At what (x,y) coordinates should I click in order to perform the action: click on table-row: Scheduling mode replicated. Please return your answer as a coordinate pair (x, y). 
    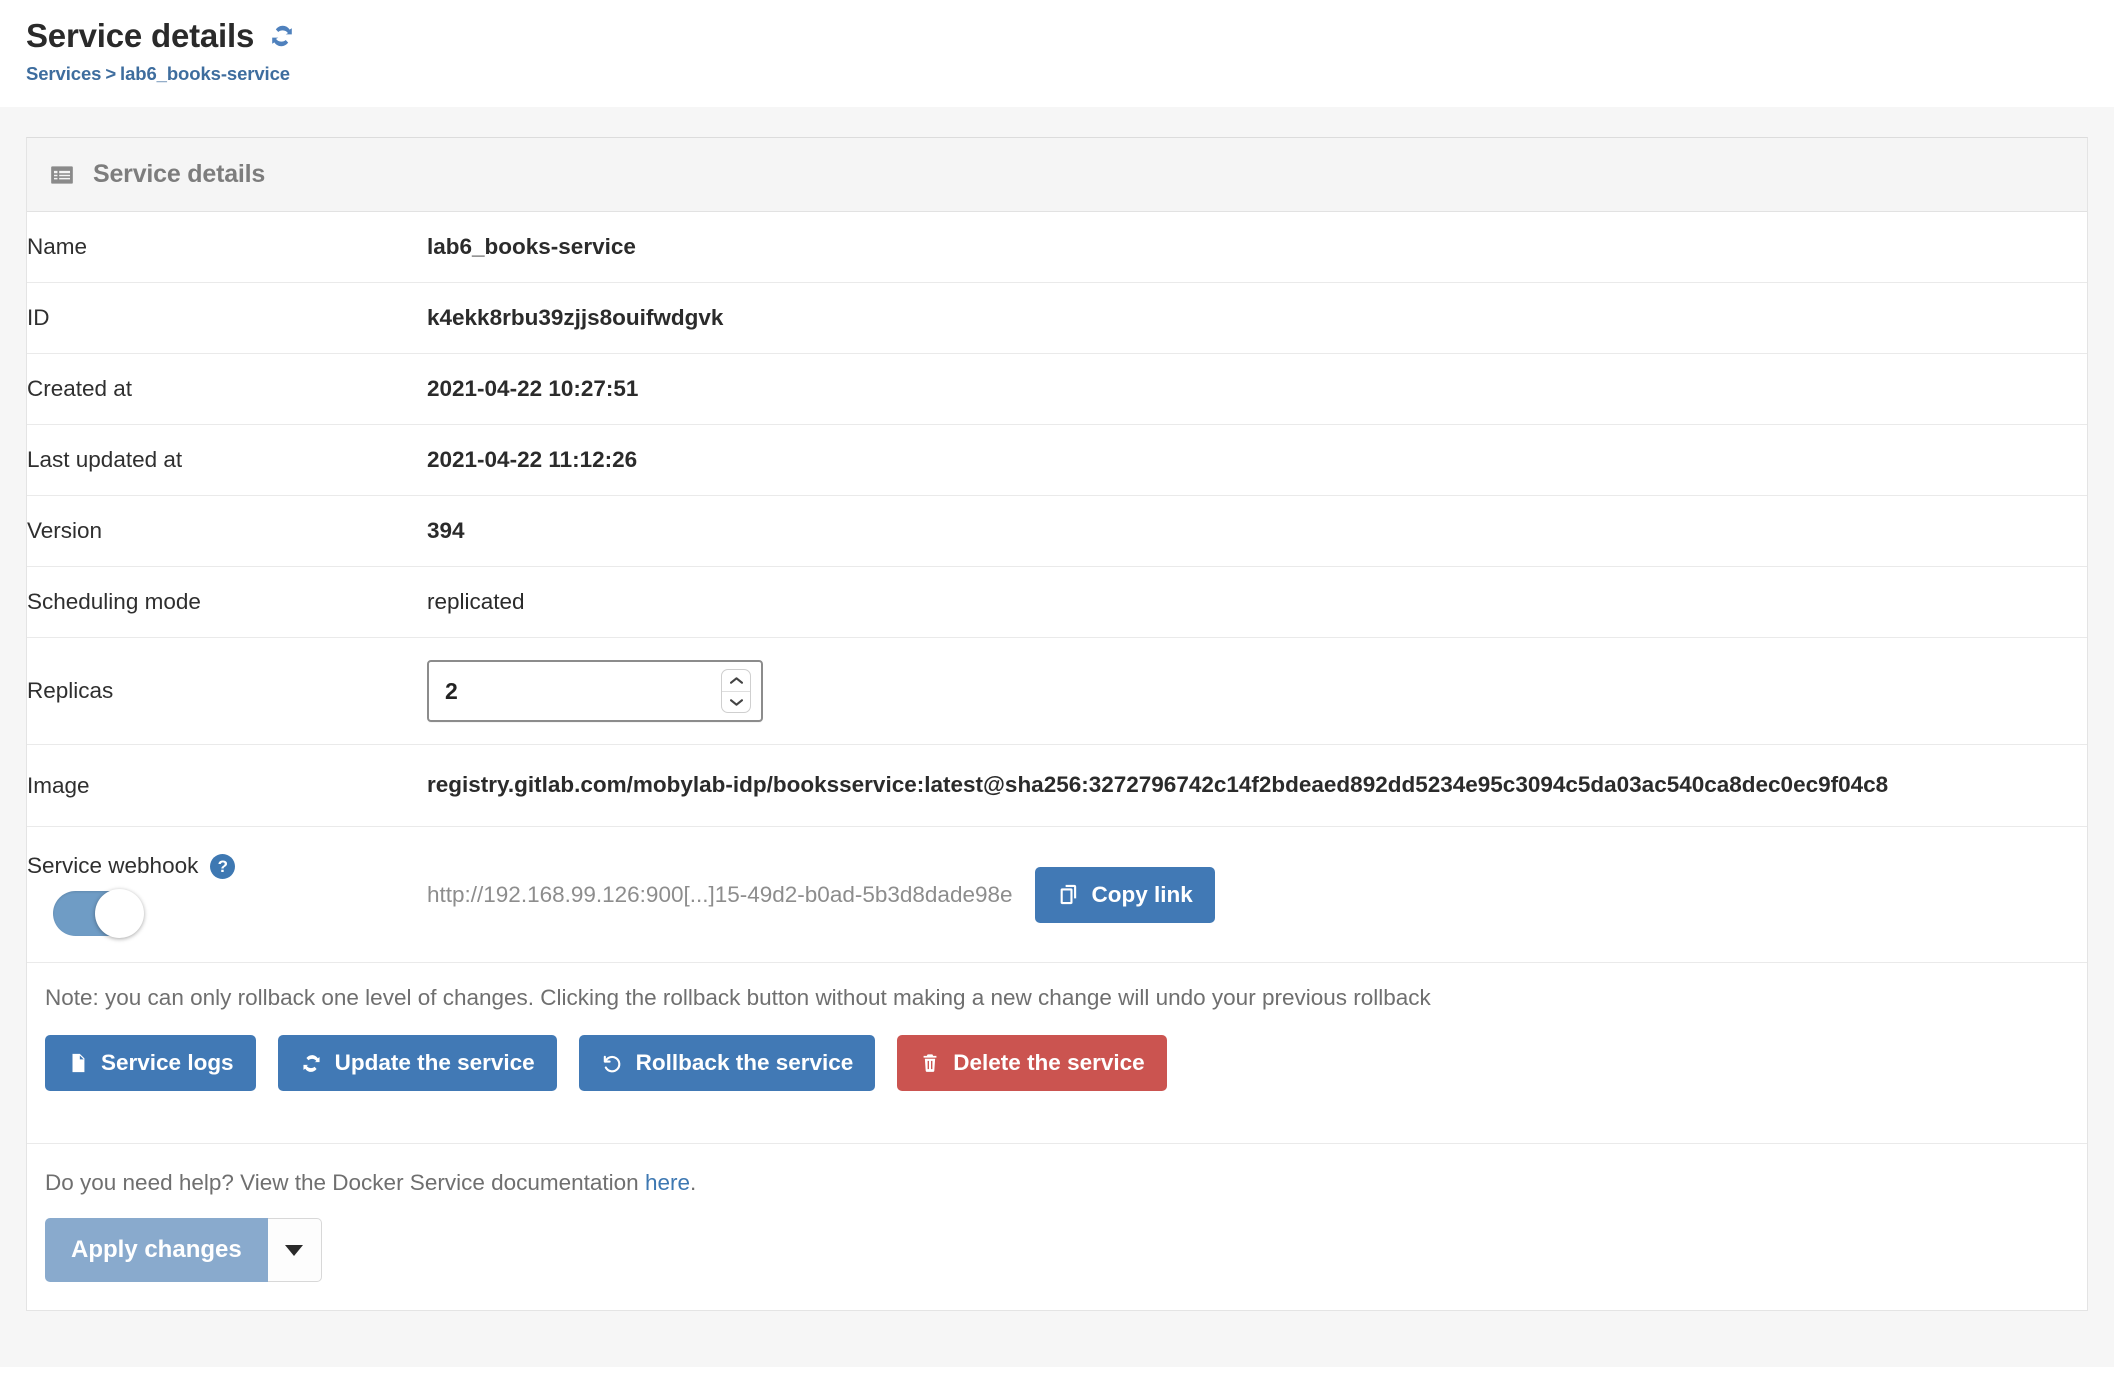
    Looking at the image, I should click on (1057, 602).